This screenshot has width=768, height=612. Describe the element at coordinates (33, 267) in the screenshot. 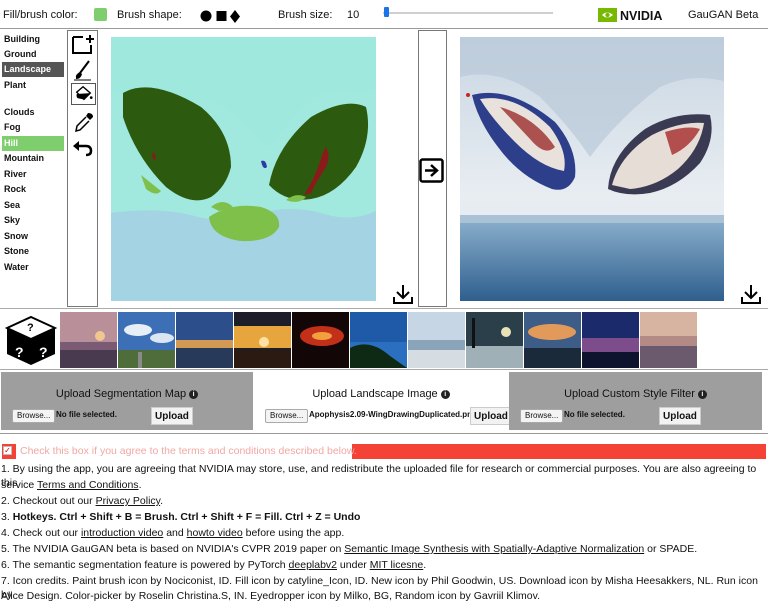

I see `label-water: Water` at that location.